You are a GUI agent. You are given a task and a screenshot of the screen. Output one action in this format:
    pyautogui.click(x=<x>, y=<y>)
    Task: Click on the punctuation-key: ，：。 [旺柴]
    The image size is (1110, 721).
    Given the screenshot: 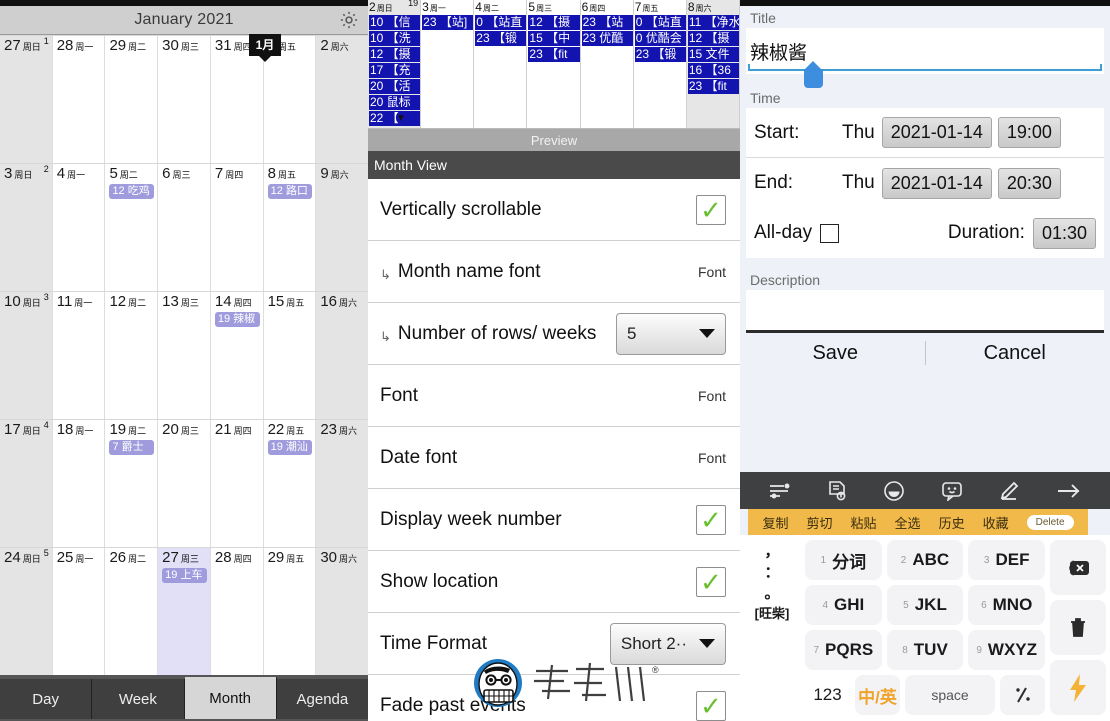 What is the action you would take?
    pyautogui.click(x=772, y=581)
    